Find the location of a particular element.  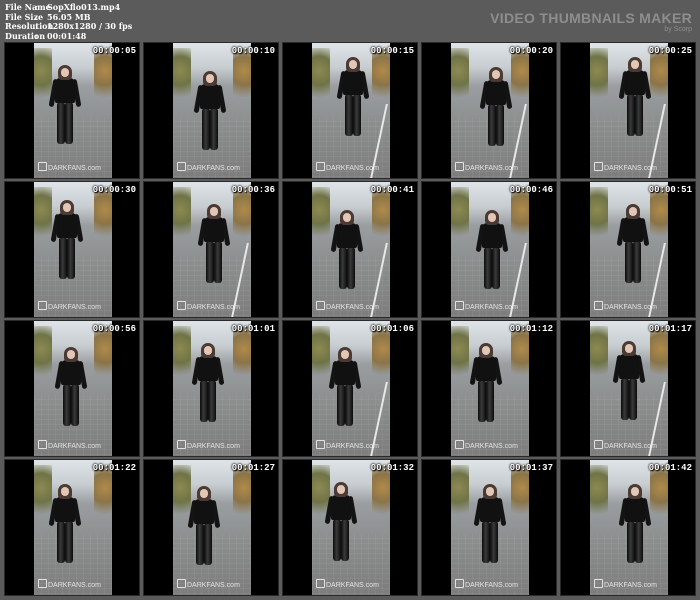

video-thumbnail: 00:00:36 DARKFANS.com is located at coordinates (211, 249).